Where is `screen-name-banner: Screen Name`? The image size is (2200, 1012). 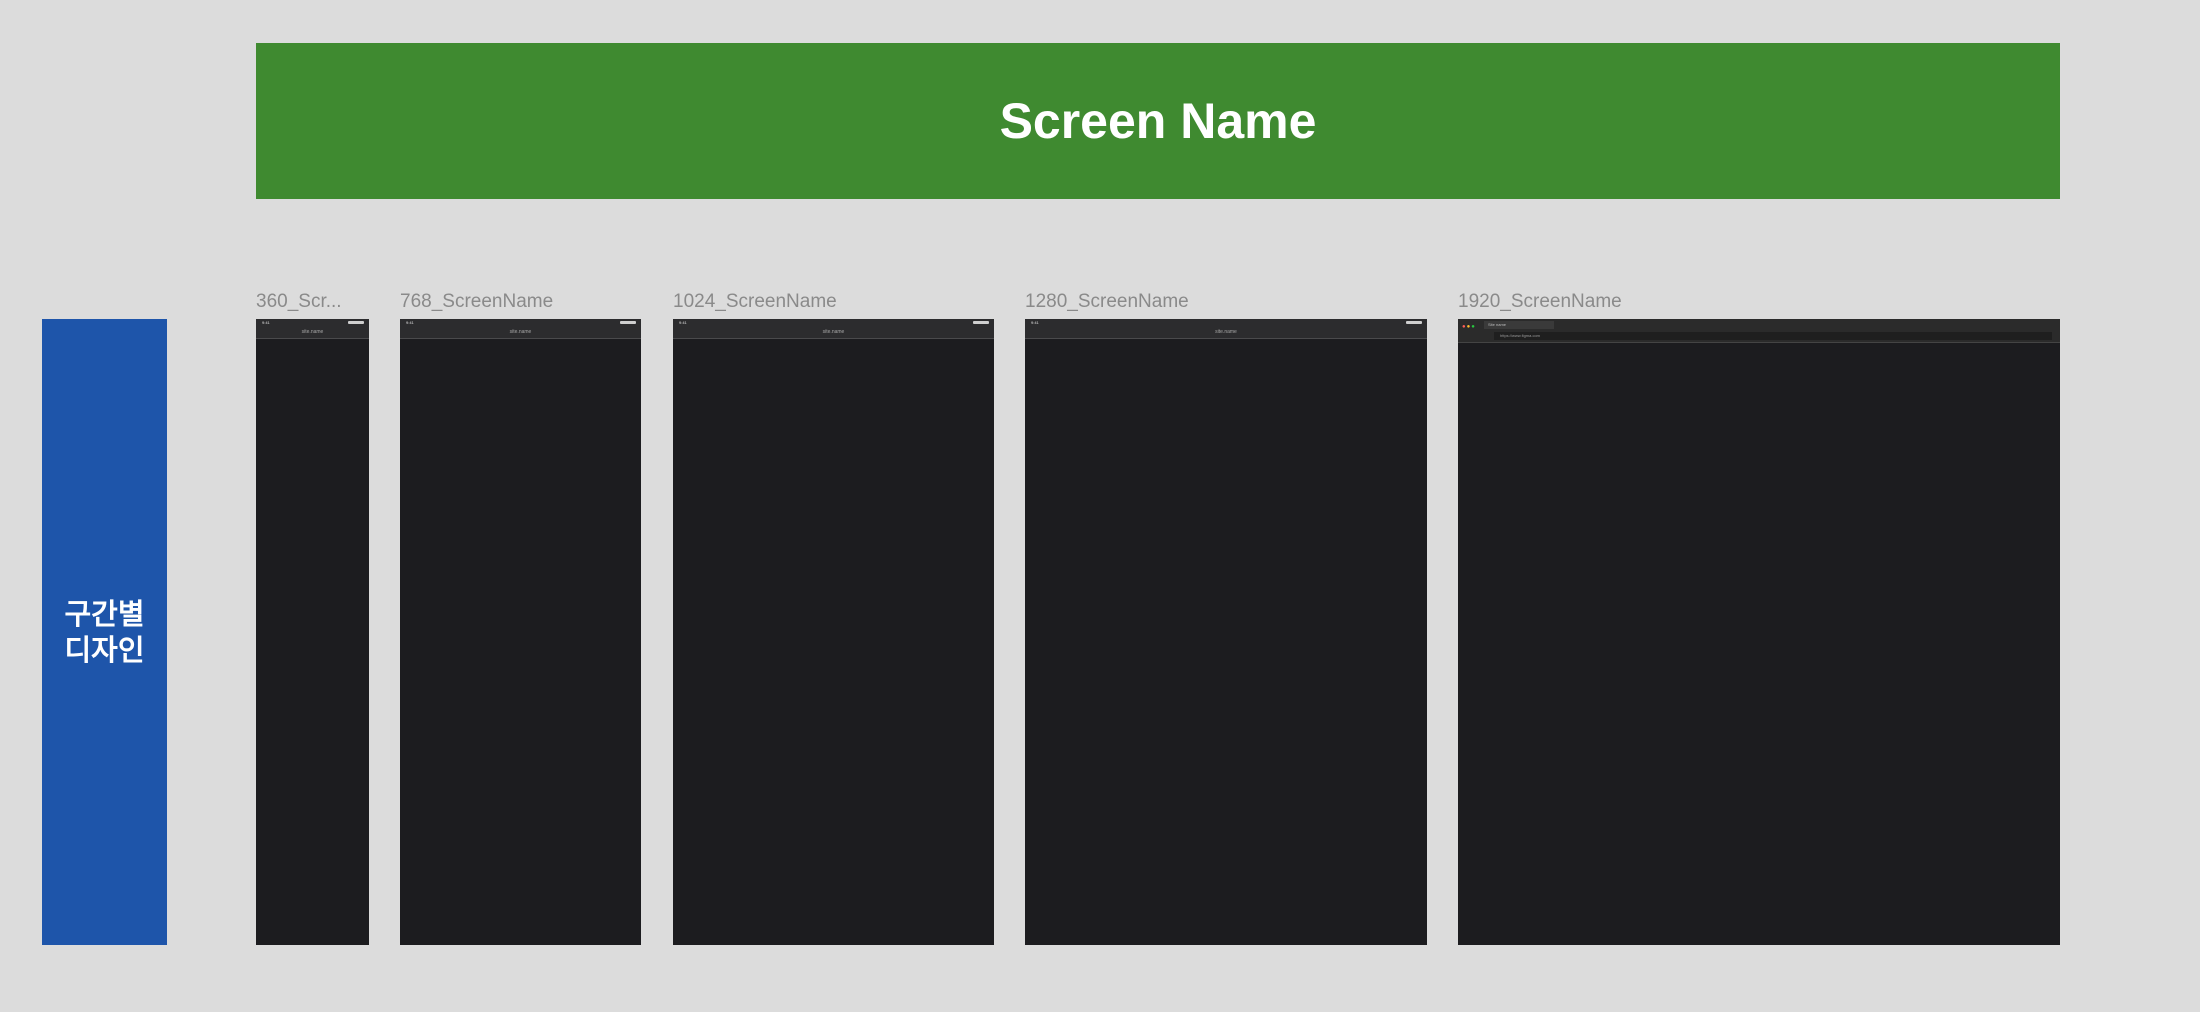 screen-name-banner: Screen Name is located at coordinates (1158, 121).